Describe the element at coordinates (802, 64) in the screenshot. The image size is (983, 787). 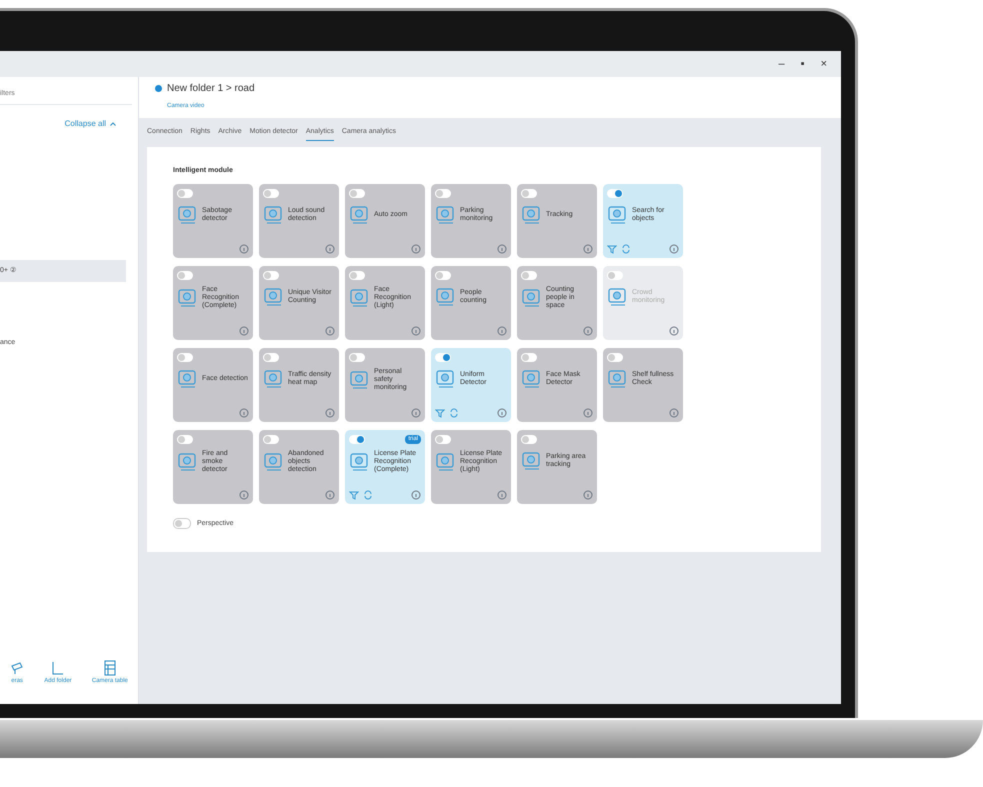
I see `window-control: ▪` at that location.